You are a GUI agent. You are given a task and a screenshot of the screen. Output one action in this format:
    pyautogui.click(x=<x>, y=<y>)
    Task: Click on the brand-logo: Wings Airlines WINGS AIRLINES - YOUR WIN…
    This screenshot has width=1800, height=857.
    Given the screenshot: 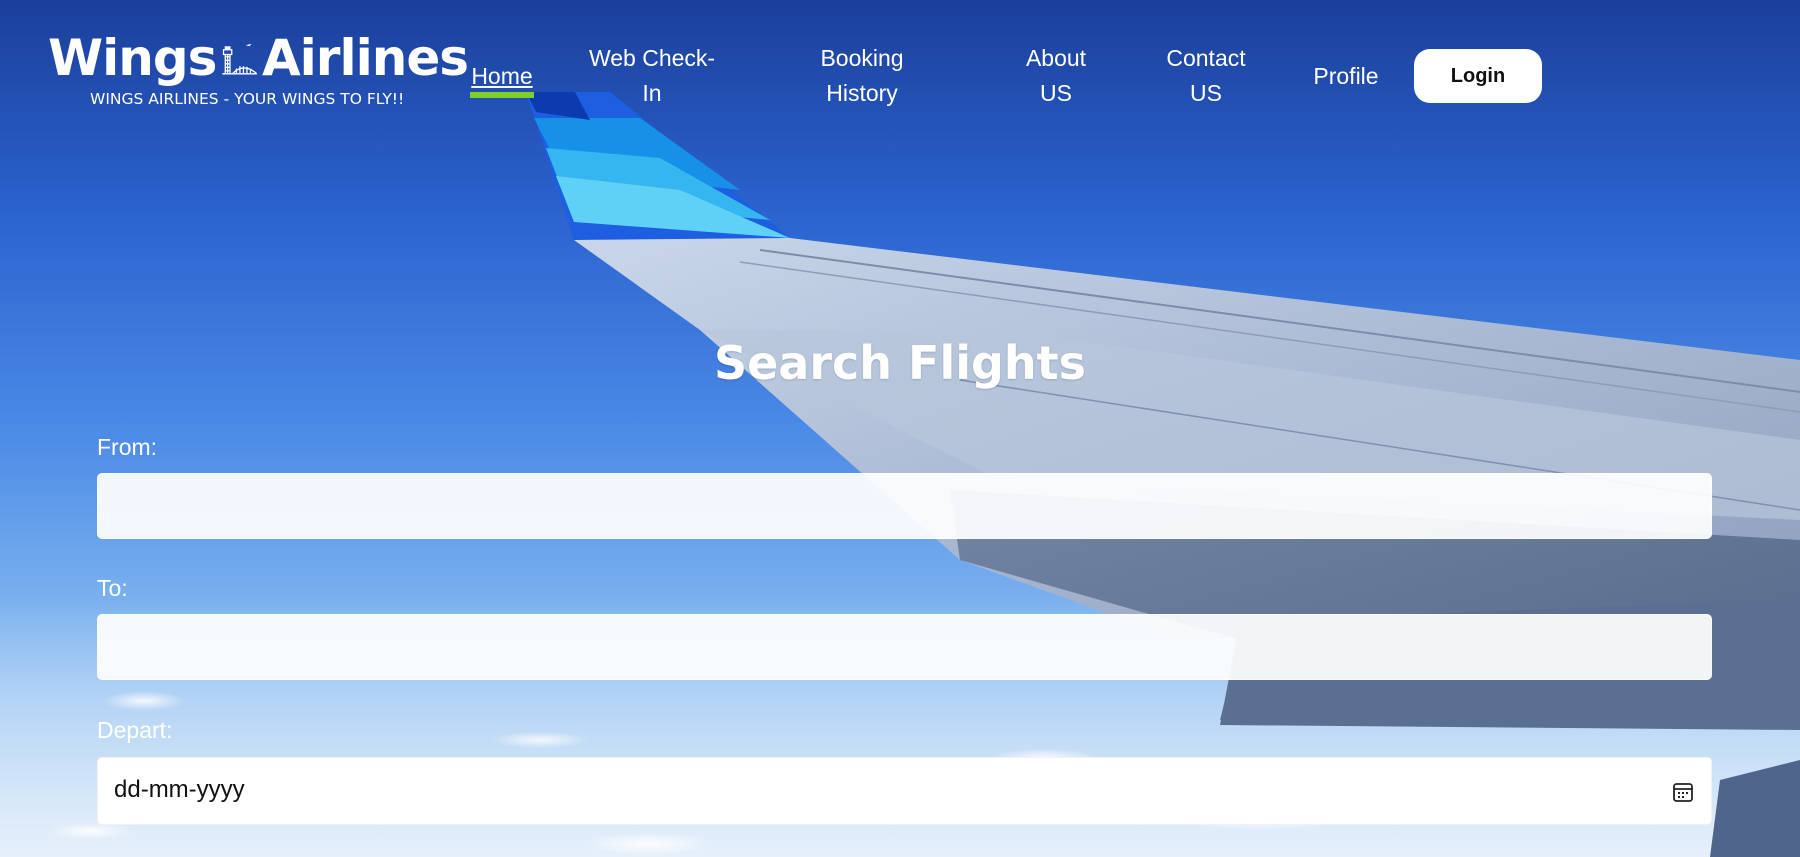 What is the action you would take?
    pyautogui.click(x=258, y=68)
    